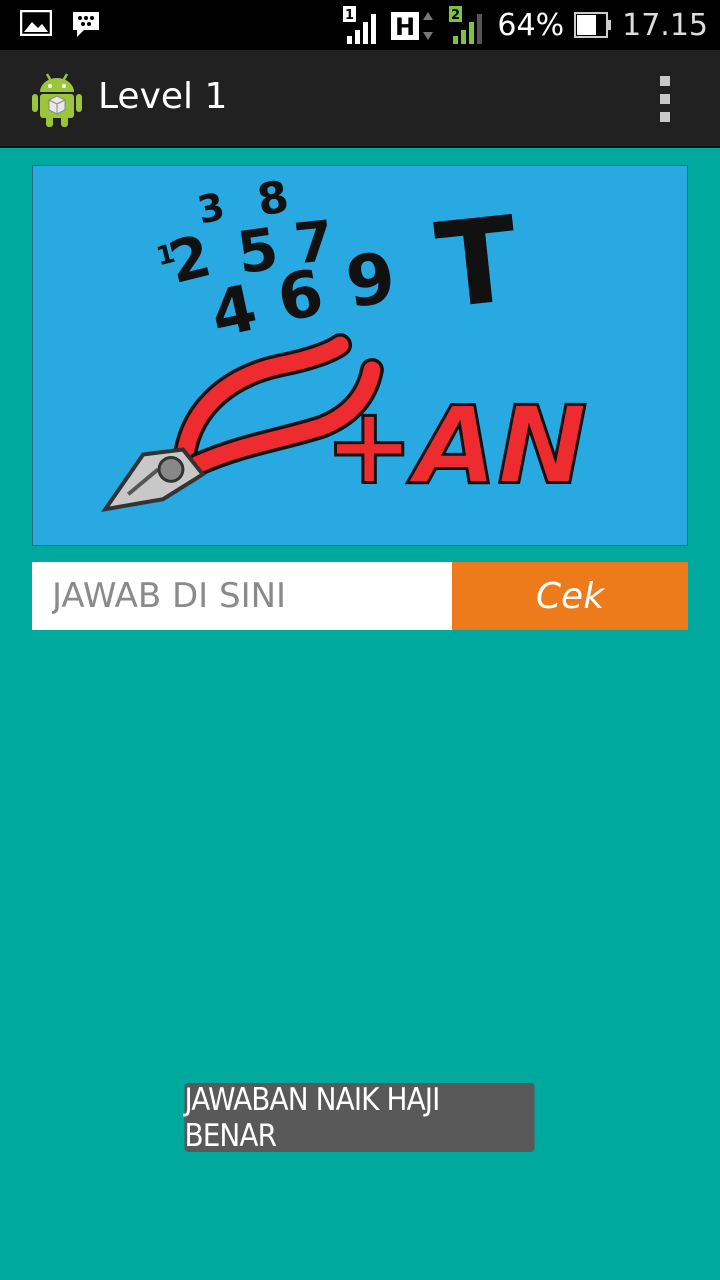  I want to click on clock: 17.15, so click(665, 25).